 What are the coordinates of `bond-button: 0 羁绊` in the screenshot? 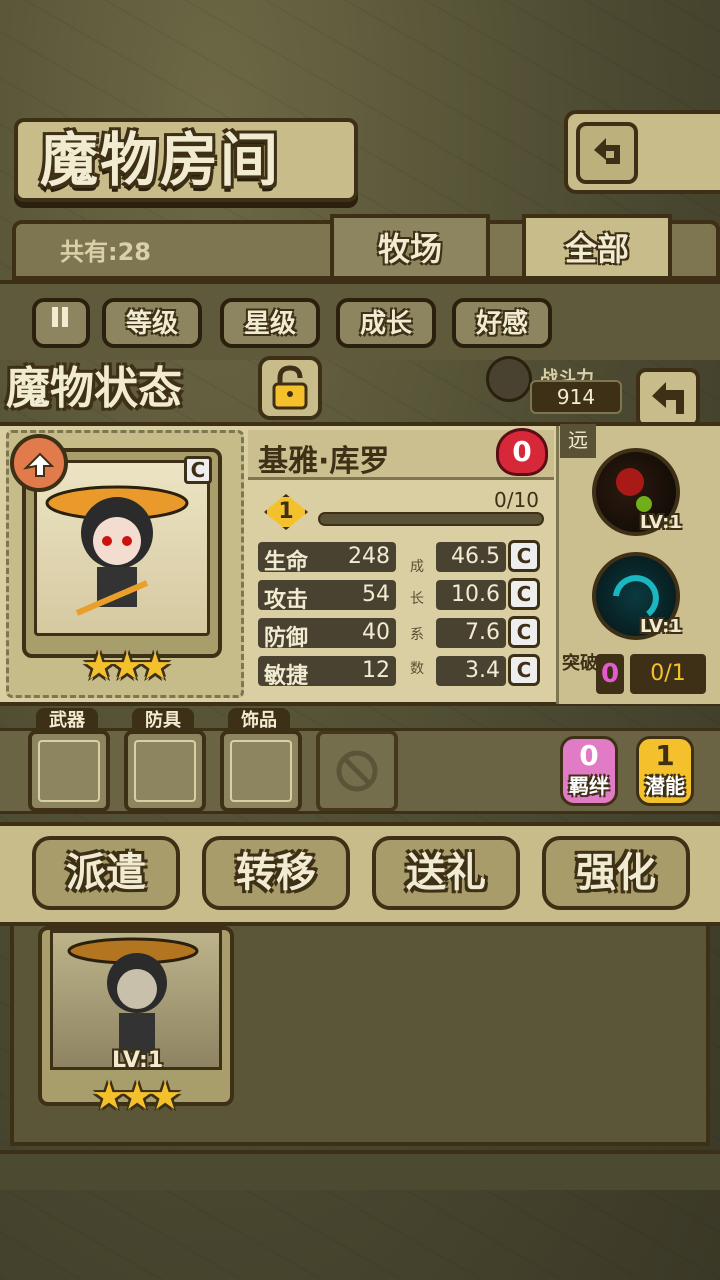 It's located at (589, 771).